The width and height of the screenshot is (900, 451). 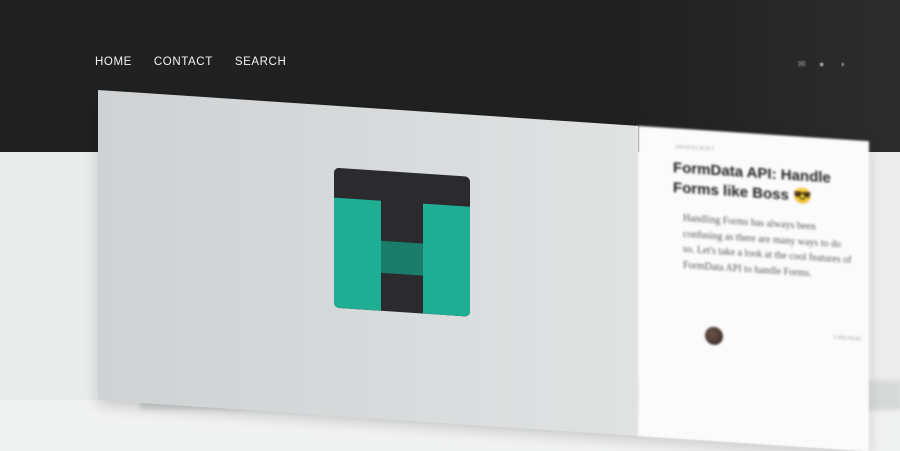 What do you see at coordinates (695, 148) in the screenshot?
I see `post-category: JAVASCRIPT` at bounding box center [695, 148].